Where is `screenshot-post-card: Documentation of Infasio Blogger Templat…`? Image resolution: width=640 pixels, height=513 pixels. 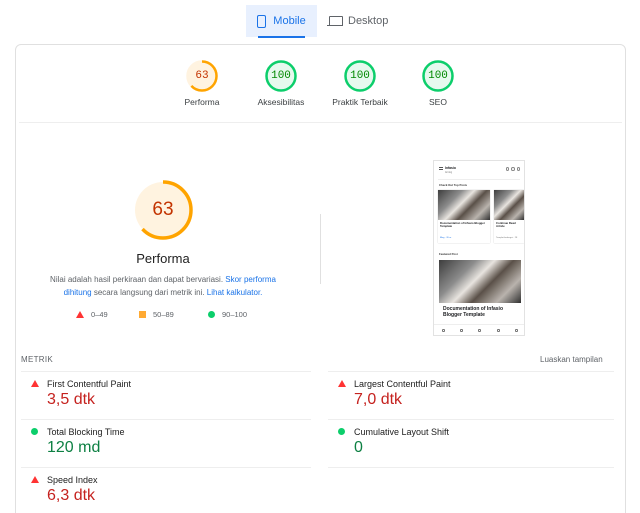
screenshot-post-card: Documentation of Infasio Blogger Templat… is located at coordinates (464, 216).